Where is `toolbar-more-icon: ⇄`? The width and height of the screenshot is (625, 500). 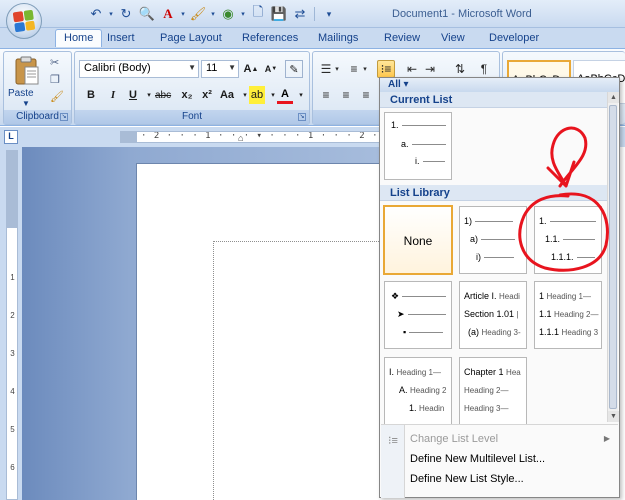
toolbar-more-icon: ⇄ is located at coordinates (300, 14).